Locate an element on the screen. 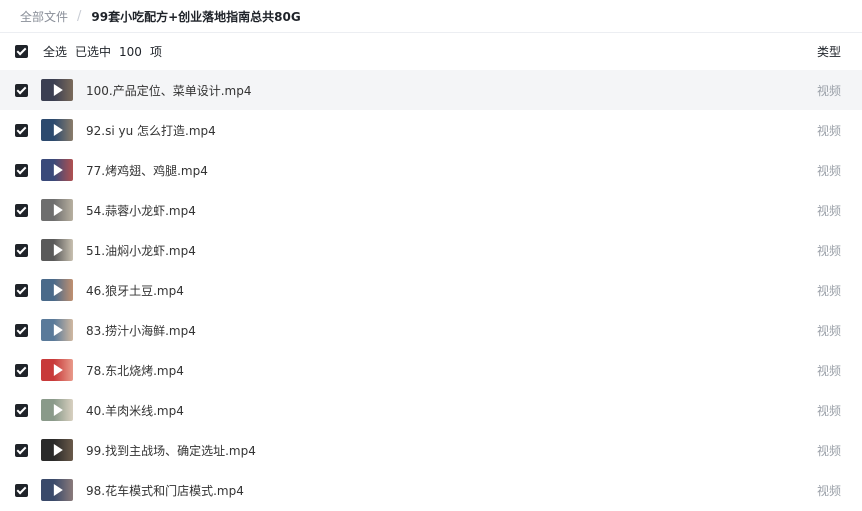 This screenshot has height=511, width=862. breadcrumb-root-link: 全部文件 is located at coordinates (44, 16).